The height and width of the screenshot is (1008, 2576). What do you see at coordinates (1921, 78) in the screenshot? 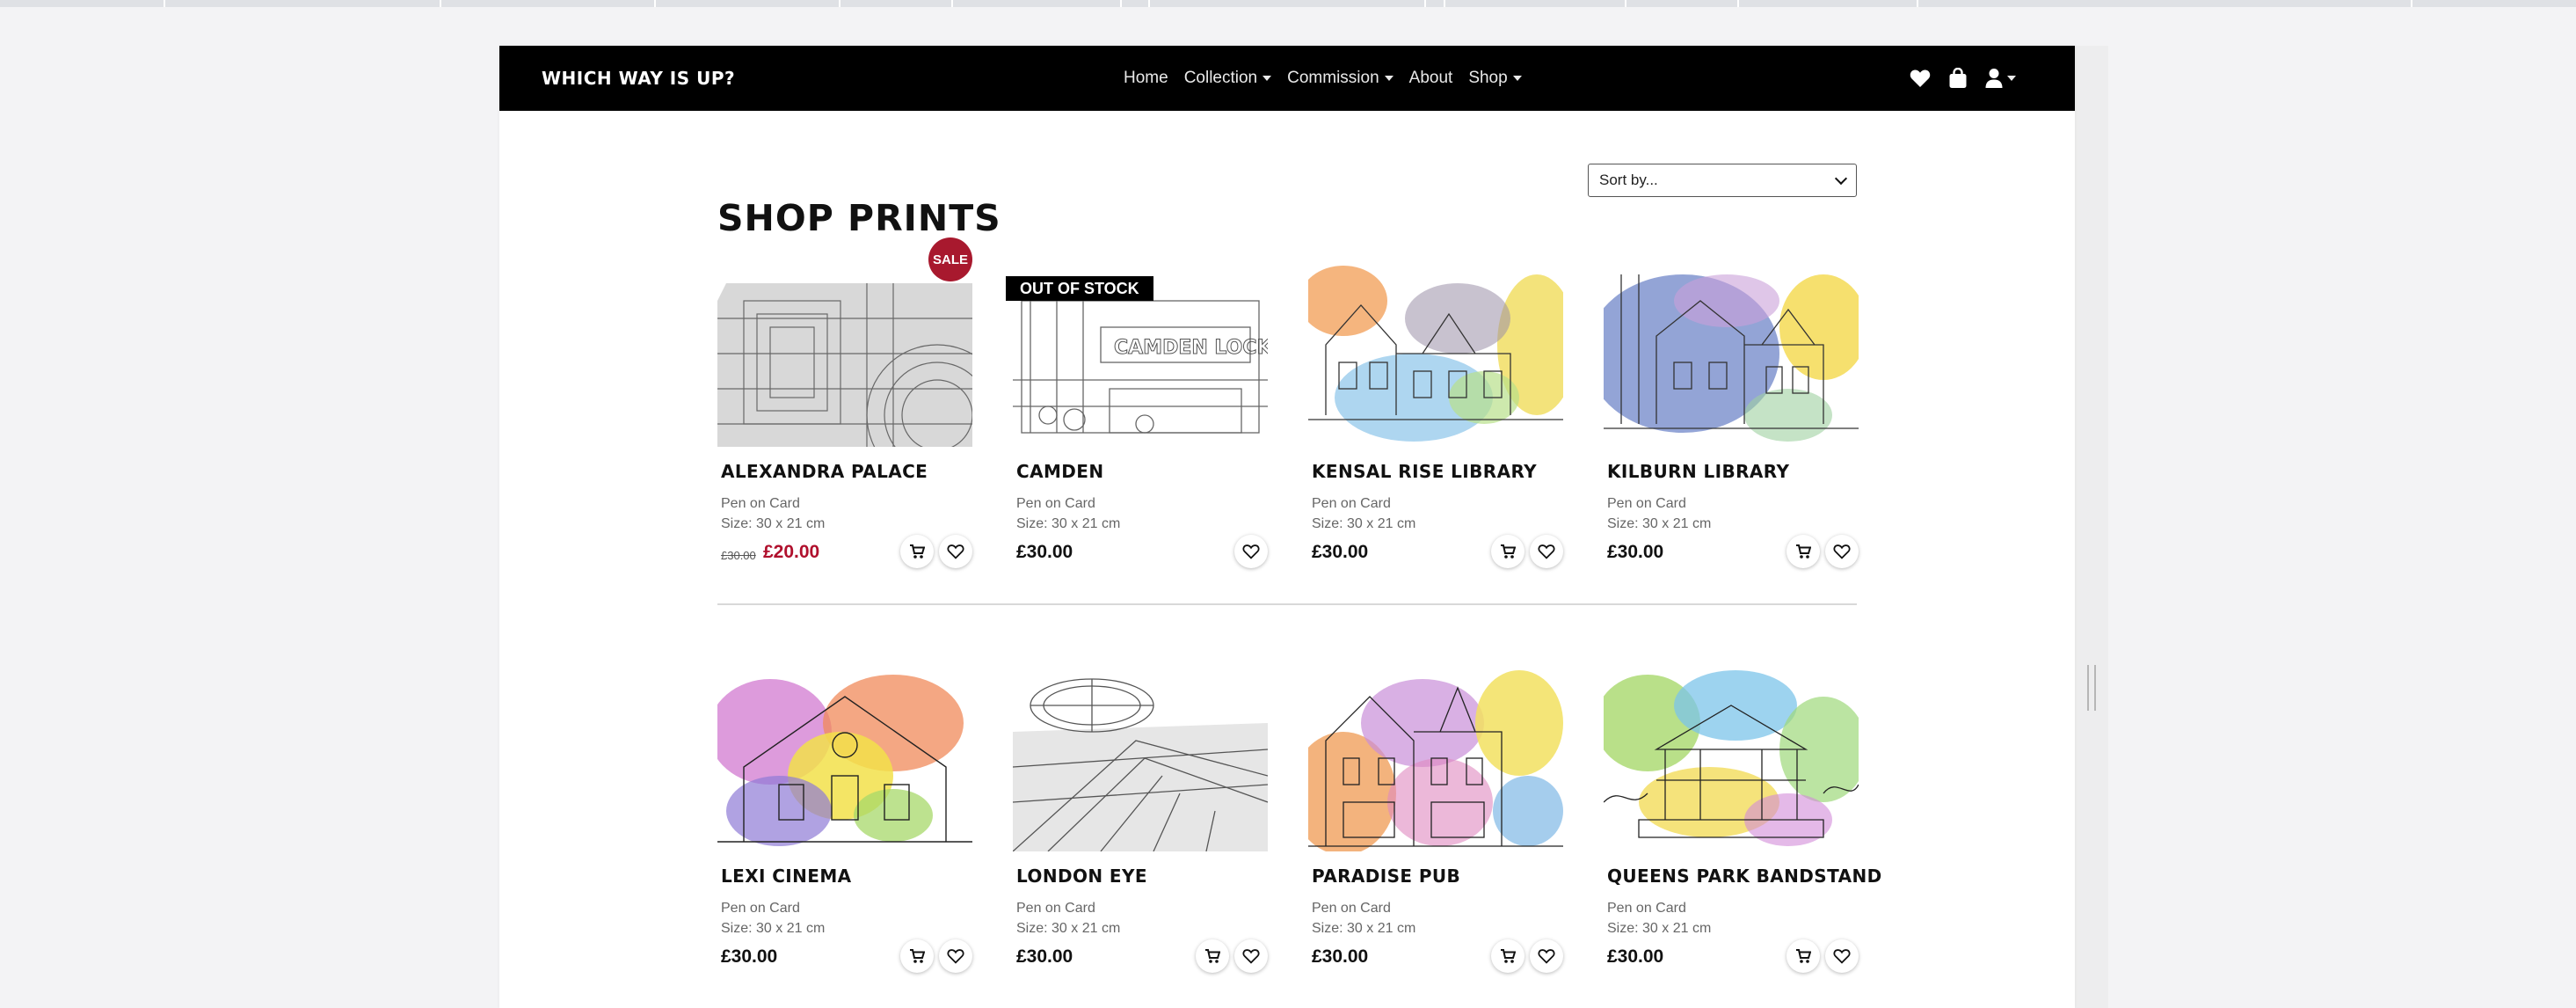
I see `wishlist-heart-icon` at bounding box center [1921, 78].